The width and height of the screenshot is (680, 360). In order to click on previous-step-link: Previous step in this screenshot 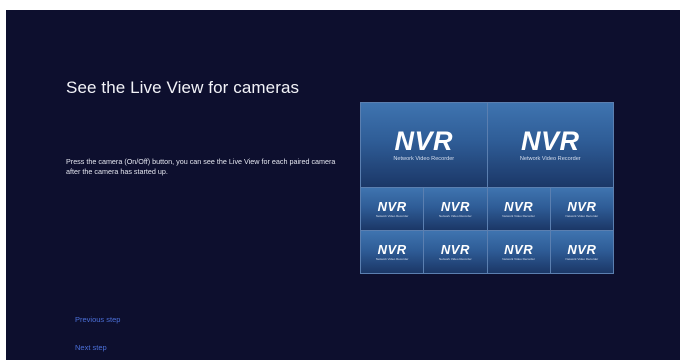, I will do `click(97, 319)`.